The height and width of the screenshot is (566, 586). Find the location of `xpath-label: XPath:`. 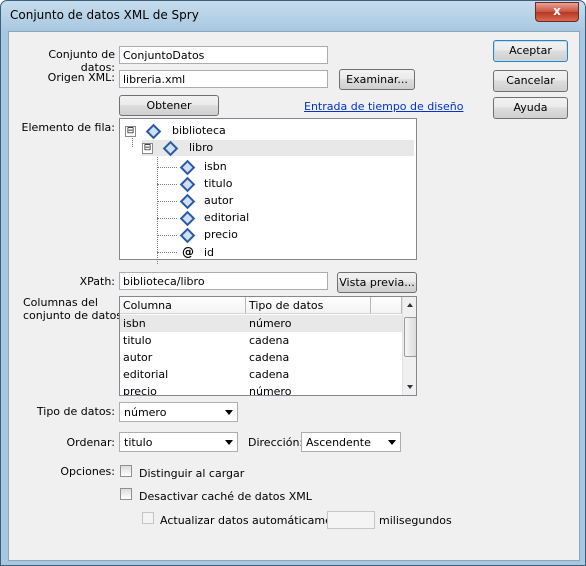

xpath-label: XPath: is located at coordinates (97, 281).